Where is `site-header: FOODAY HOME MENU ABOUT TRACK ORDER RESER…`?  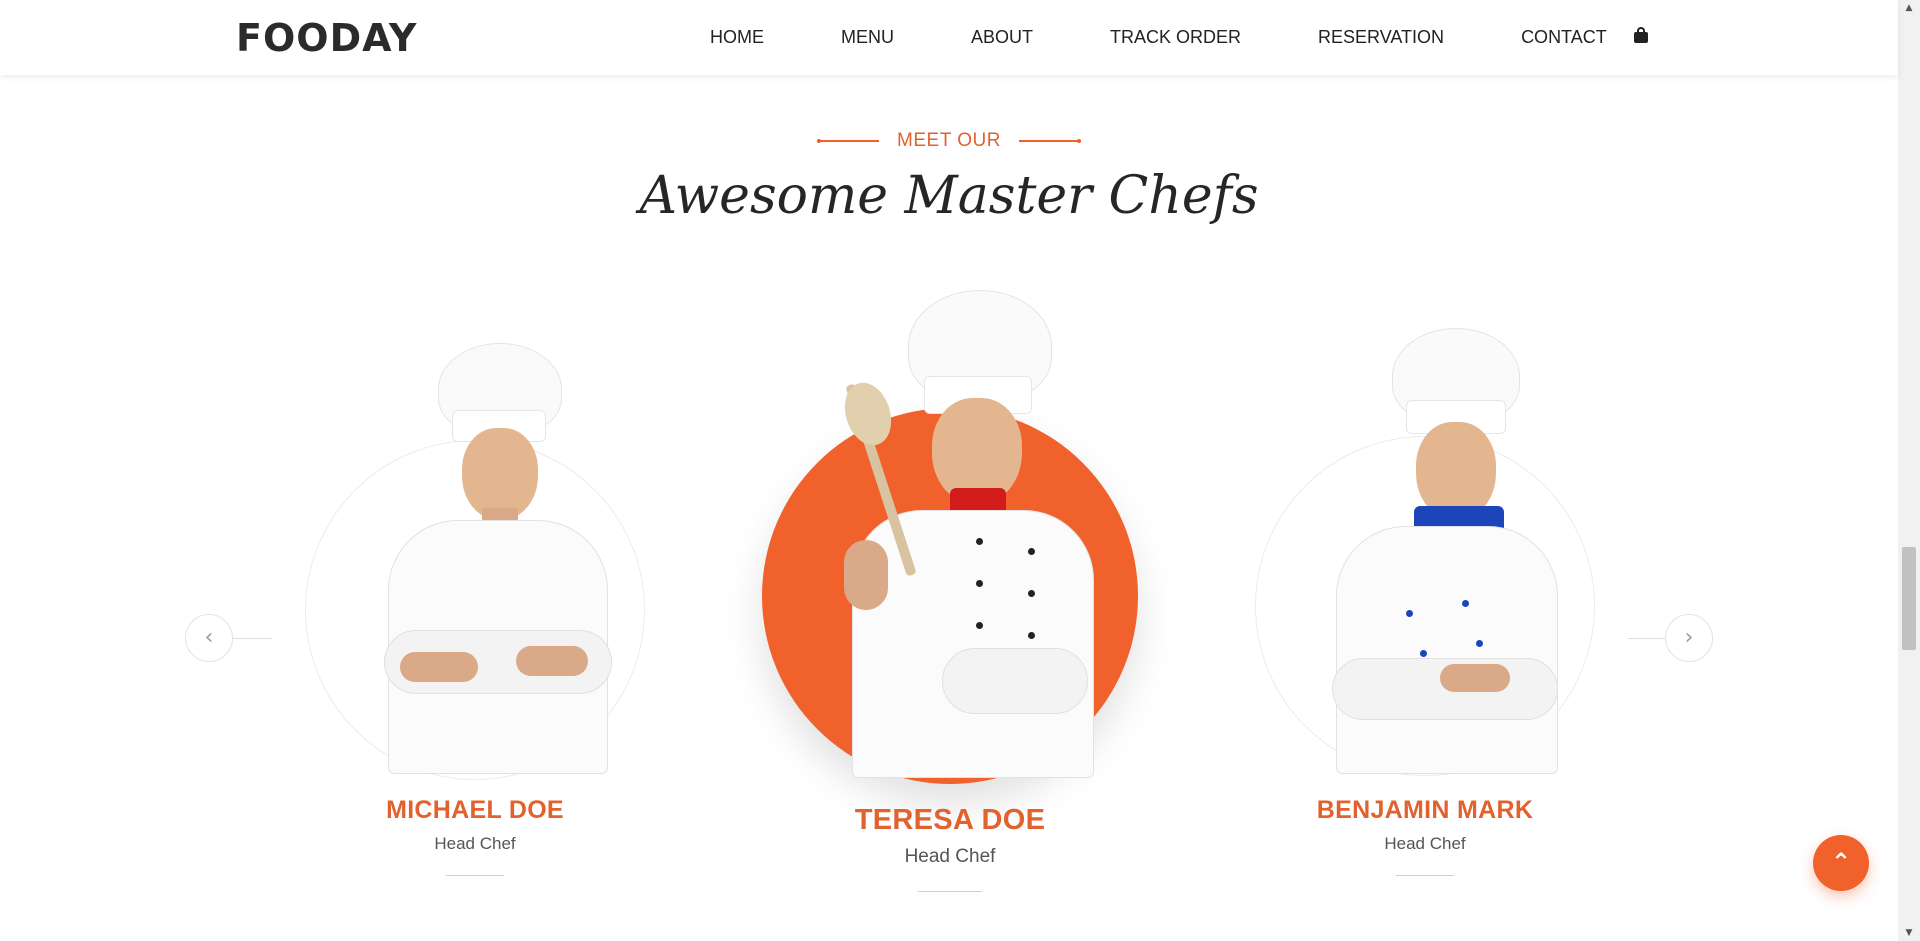 site-header: FOODAY HOME MENU ABOUT TRACK ORDER RESER… is located at coordinates (949, 37).